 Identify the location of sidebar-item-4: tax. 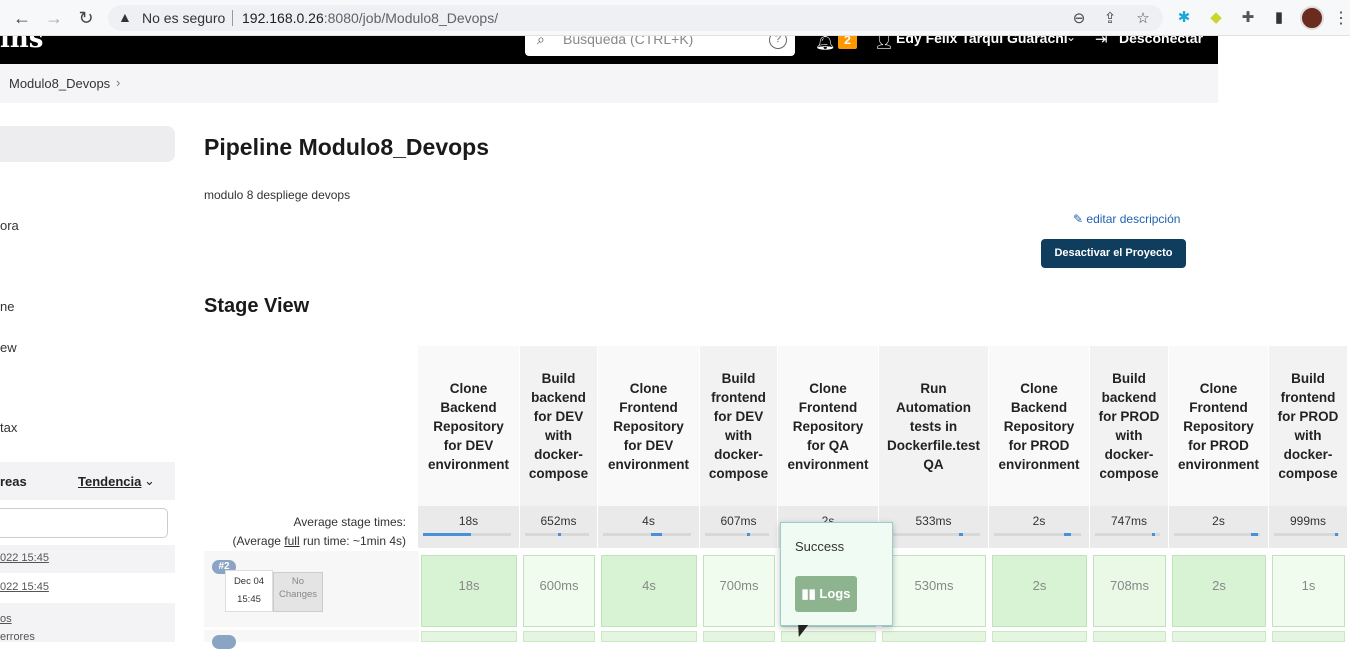
(8, 427).